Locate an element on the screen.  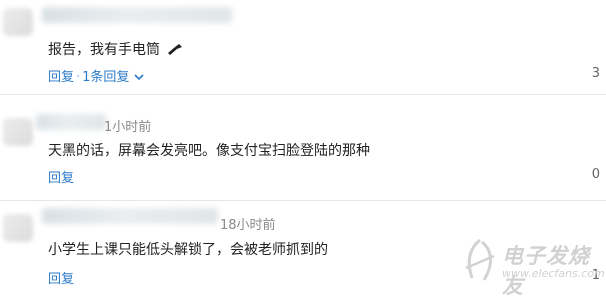
view-replies-button: 1条回复 is located at coordinates (113, 77).